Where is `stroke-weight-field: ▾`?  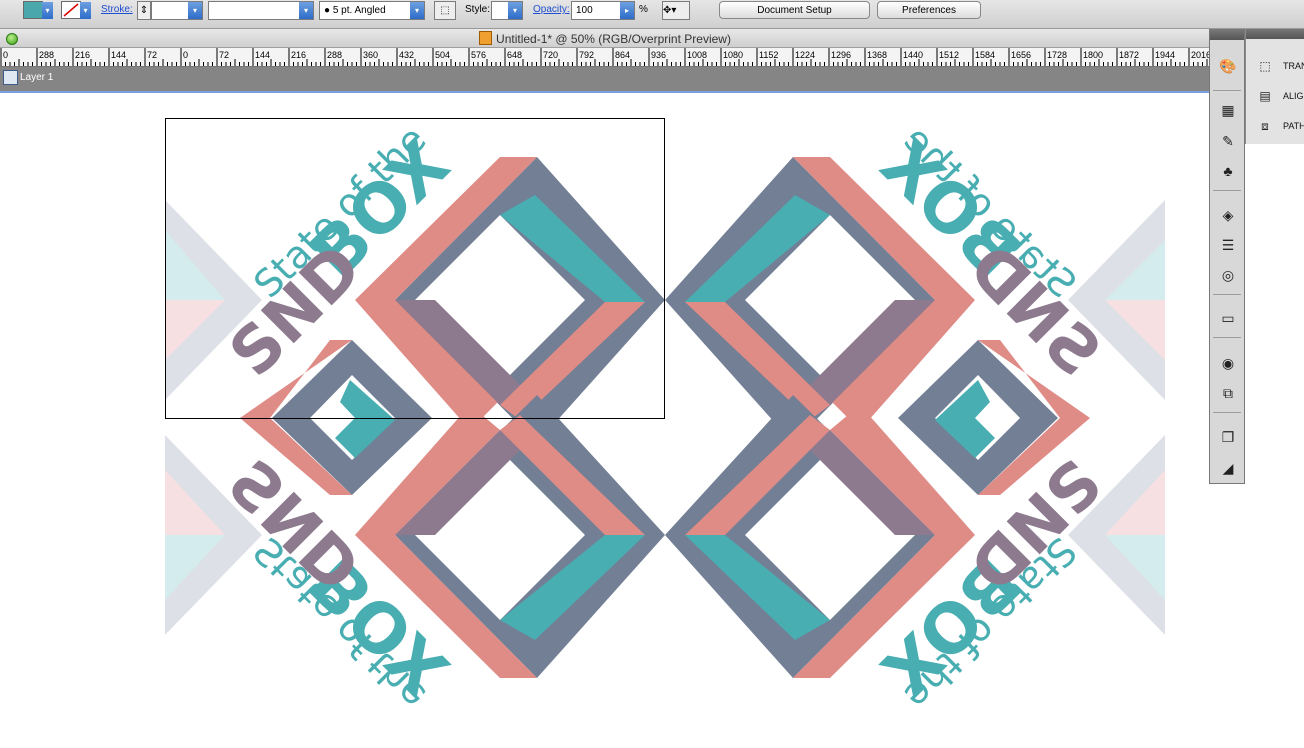
stroke-weight-field: ▾ is located at coordinates (177, 10).